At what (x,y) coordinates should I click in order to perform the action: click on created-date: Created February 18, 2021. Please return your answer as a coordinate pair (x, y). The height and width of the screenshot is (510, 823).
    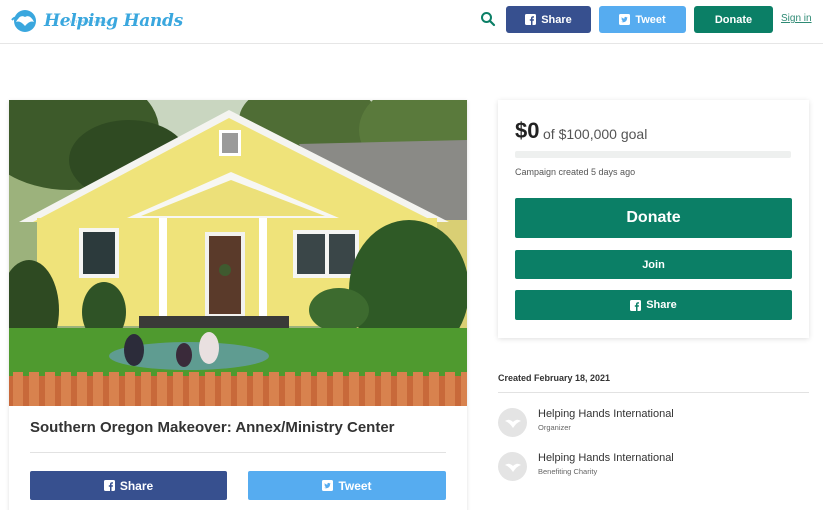
    Looking at the image, I should click on (554, 378).